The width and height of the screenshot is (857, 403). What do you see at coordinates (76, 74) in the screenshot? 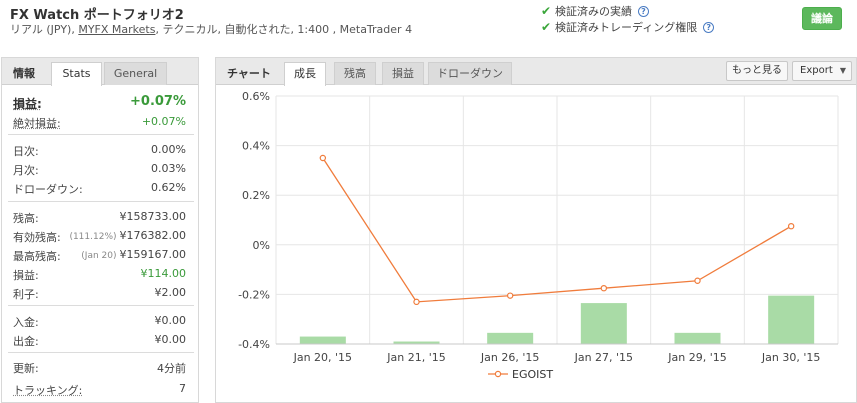
I see `tab-stats: Stats` at bounding box center [76, 74].